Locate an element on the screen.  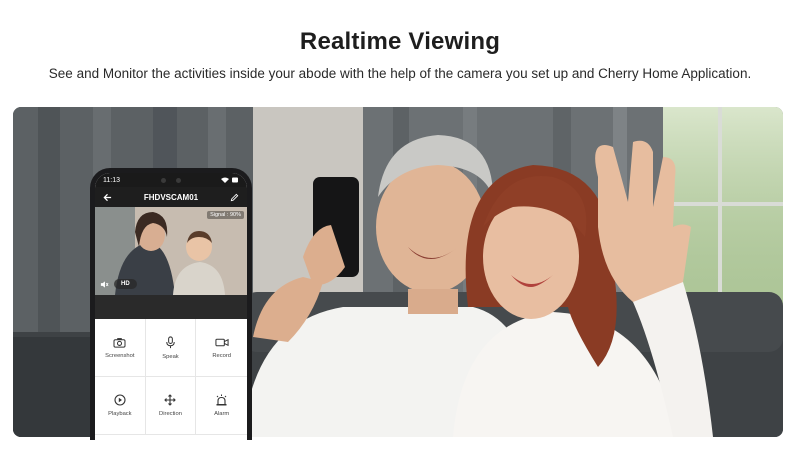
playback-label: Playback is located at coordinates (120, 414).